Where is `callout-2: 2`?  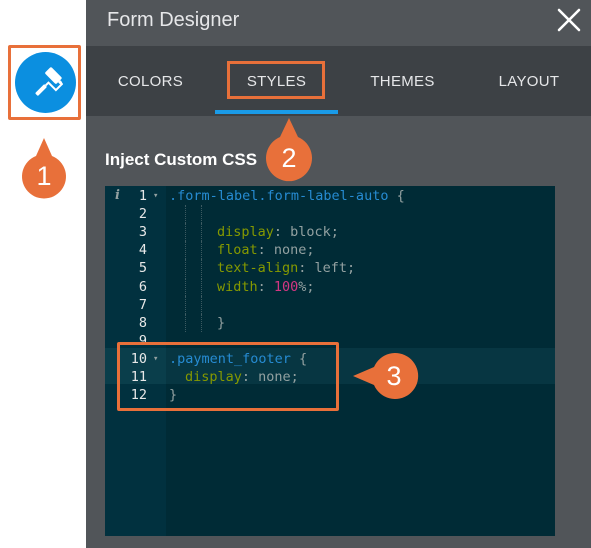 callout-2: 2 is located at coordinates (289, 150).